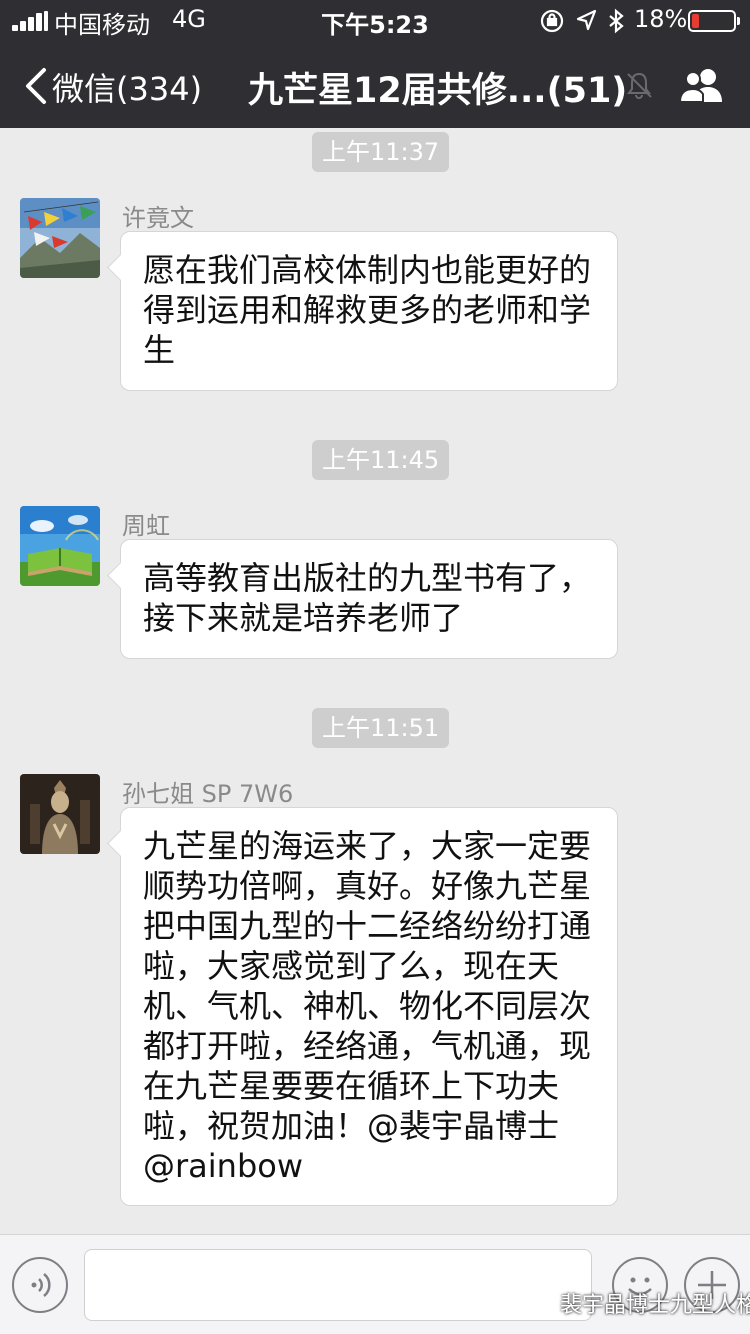  I want to click on sender-name: 许竟文, so click(158, 218).